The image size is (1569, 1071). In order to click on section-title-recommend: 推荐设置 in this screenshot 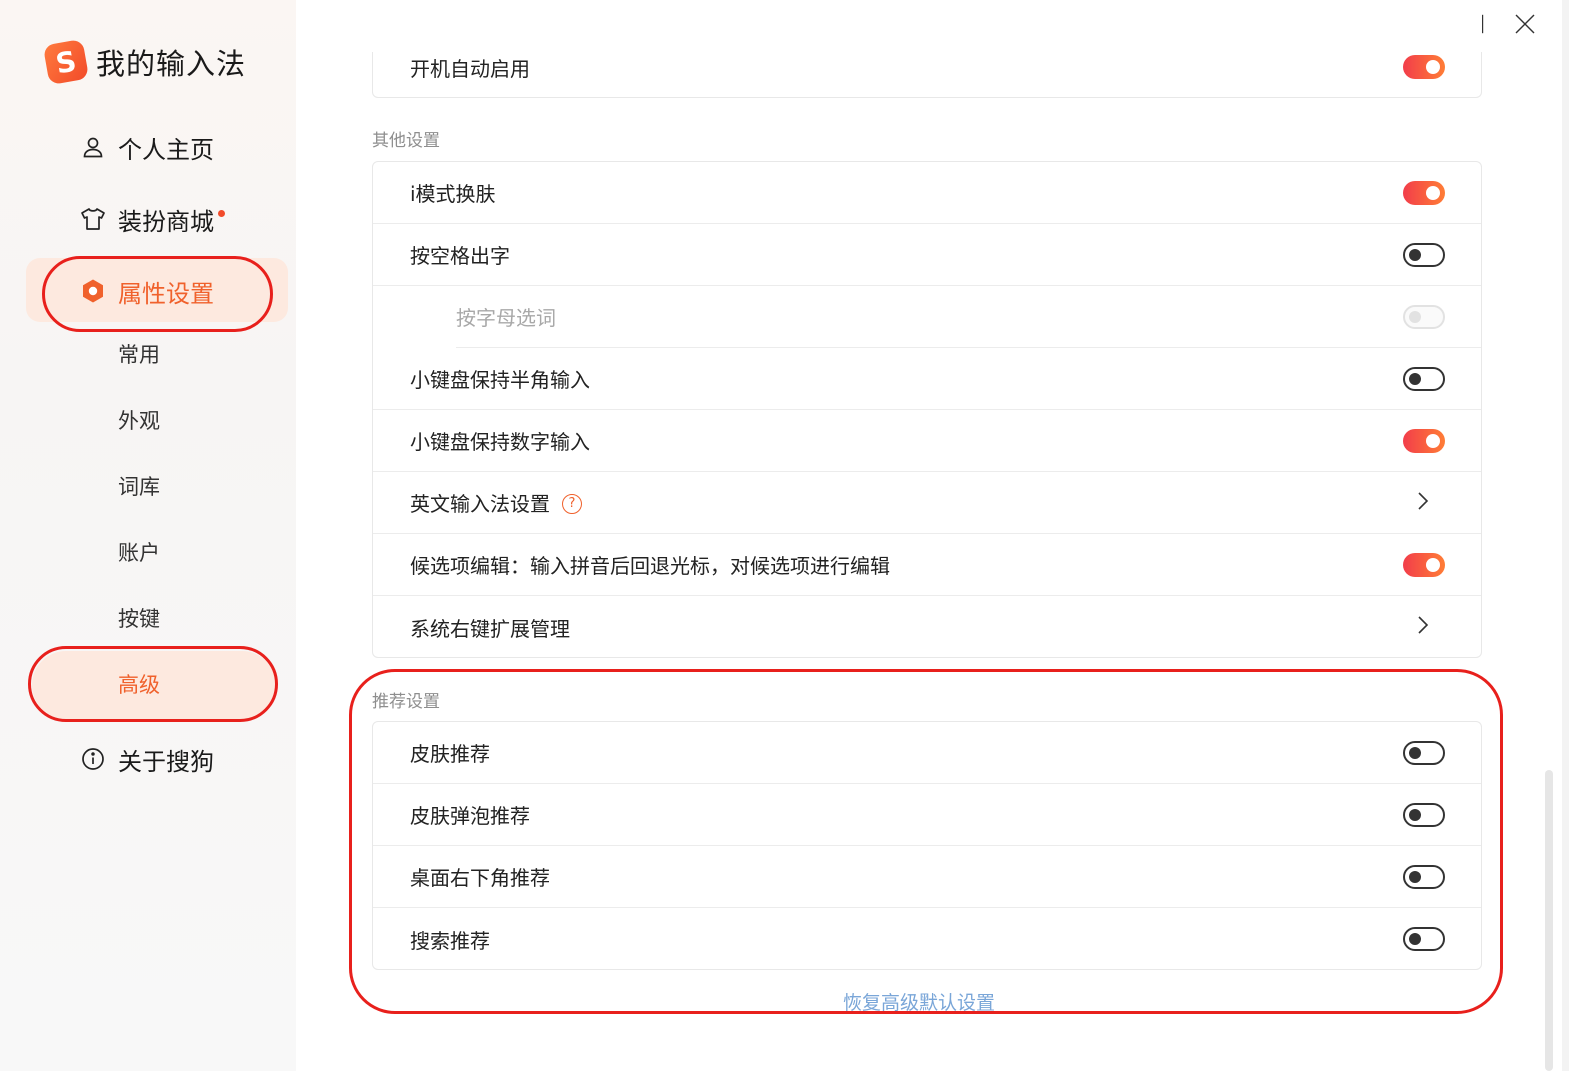, I will do `click(406, 702)`.